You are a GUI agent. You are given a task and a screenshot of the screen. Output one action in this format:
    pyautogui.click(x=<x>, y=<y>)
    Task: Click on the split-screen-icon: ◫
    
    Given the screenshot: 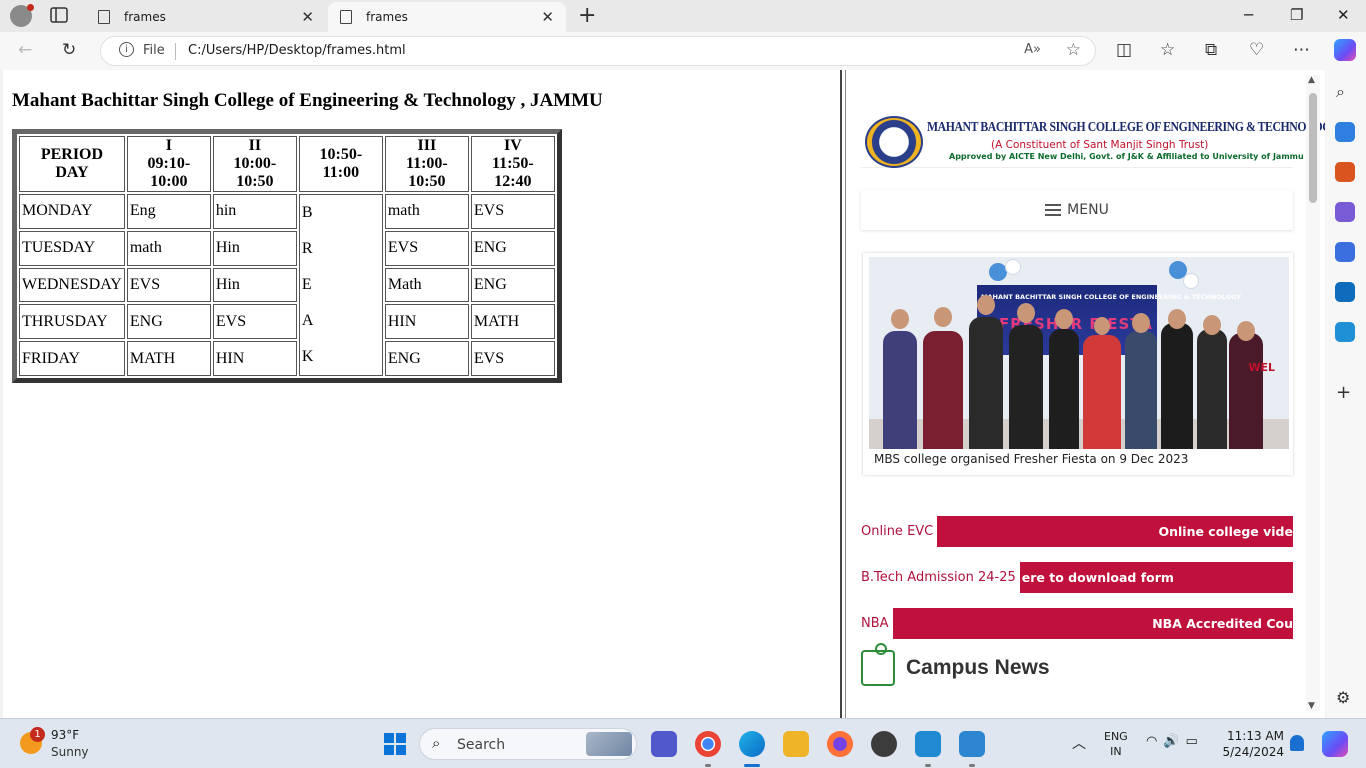 What is the action you would take?
    pyautogui.click(x=1124, y=50)
    